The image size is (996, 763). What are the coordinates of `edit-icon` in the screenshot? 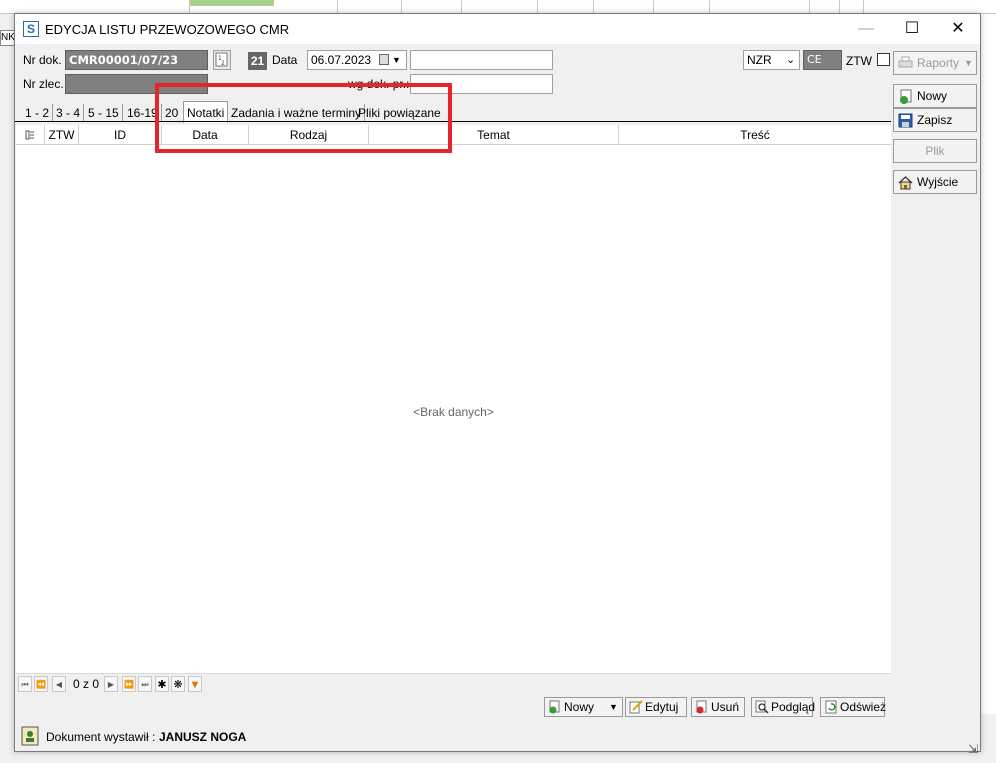 It's located at (636, 707).